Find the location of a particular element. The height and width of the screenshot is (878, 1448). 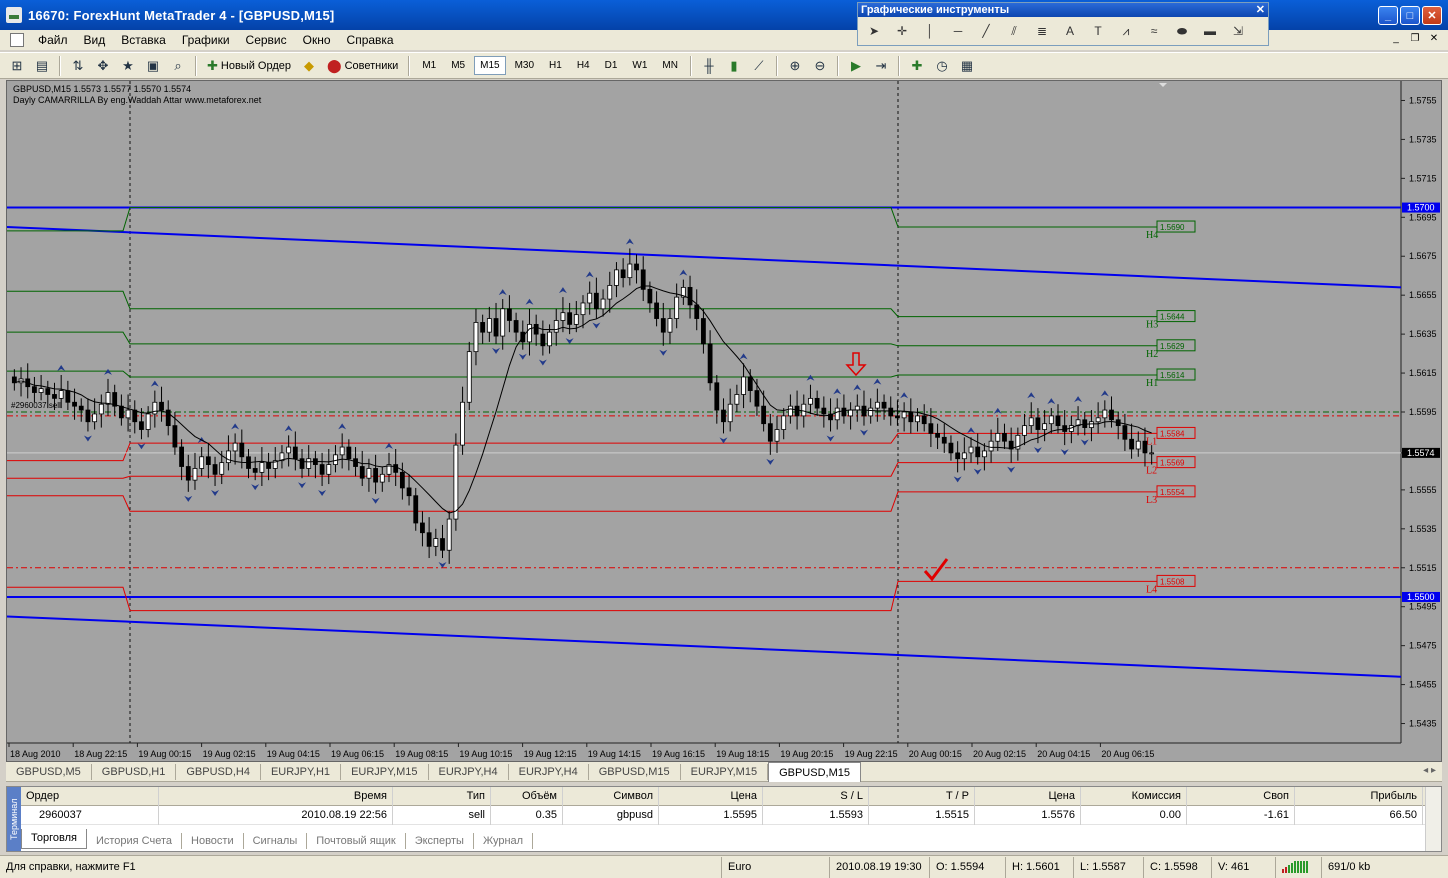

cursor-icon: ➤ is located at coordinates (874, 31).